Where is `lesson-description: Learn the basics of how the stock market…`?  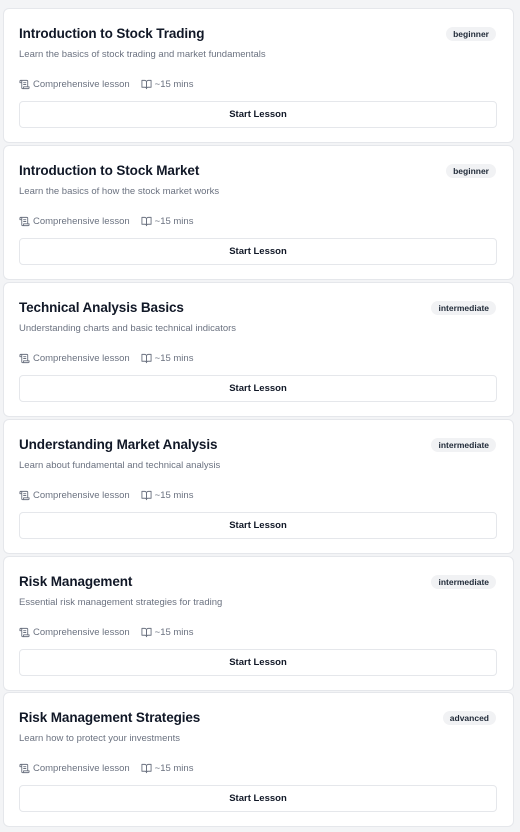 lesson-description: Learn the basics of how the stock market… is located at coordinates (119, 191).